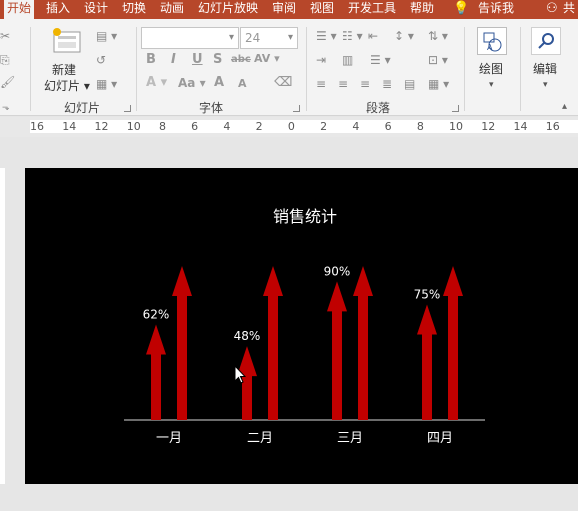  Describe the element at coordinates (438, 60) in the screenshot. I see `align-text-icon: ⊡ ▾` at that location.